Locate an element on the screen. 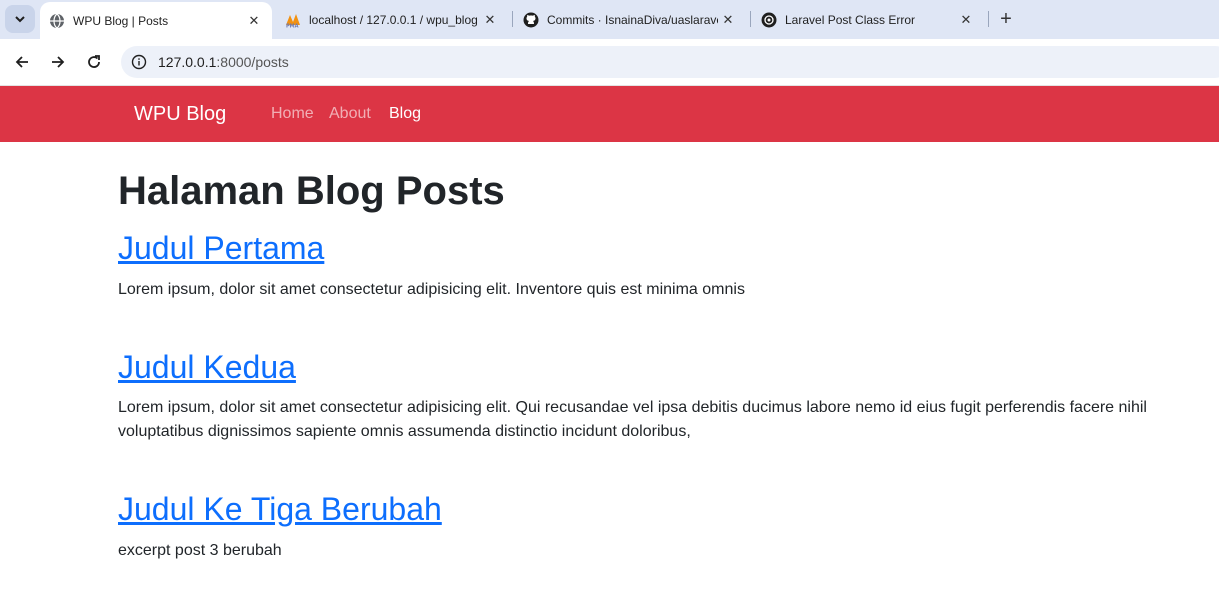 The height and width of the screenshot is (594, 1219). openai-icon is located at coordinates (769, 20).